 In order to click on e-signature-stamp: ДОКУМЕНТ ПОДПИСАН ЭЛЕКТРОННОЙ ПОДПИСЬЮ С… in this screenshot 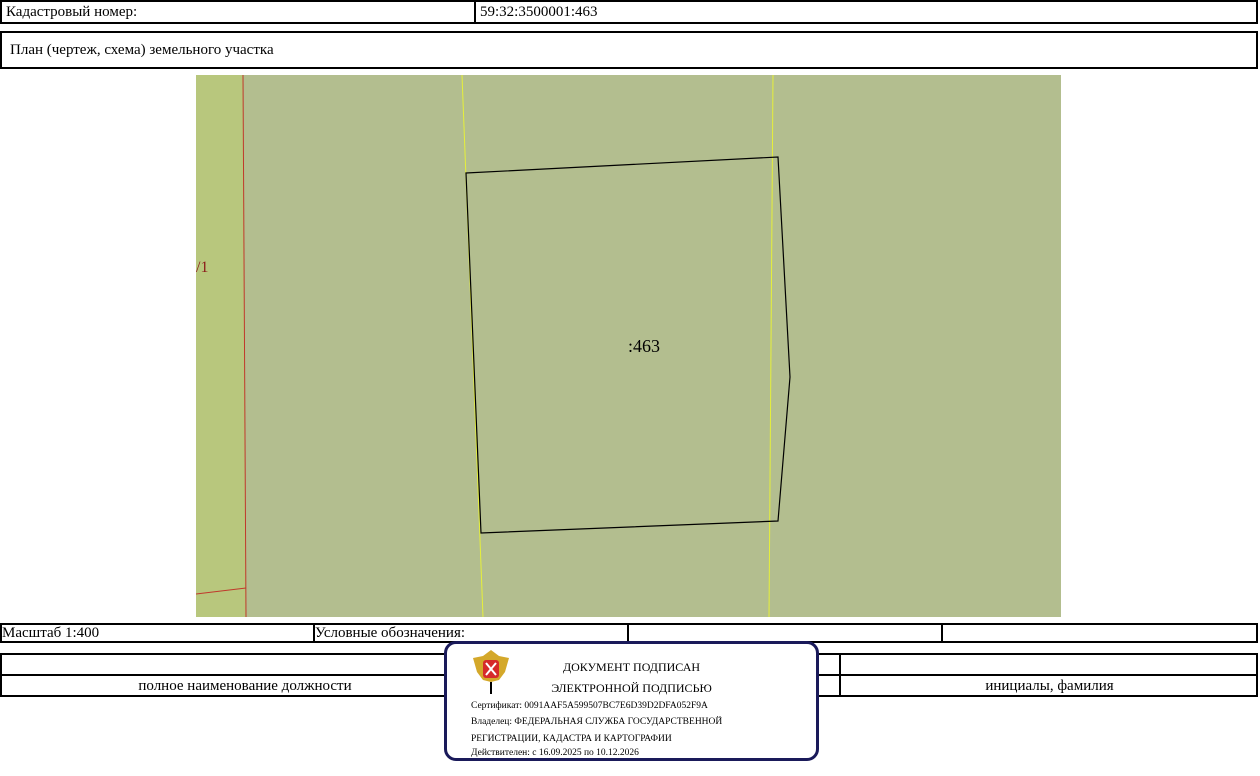, I will do `click(631, 701)`.